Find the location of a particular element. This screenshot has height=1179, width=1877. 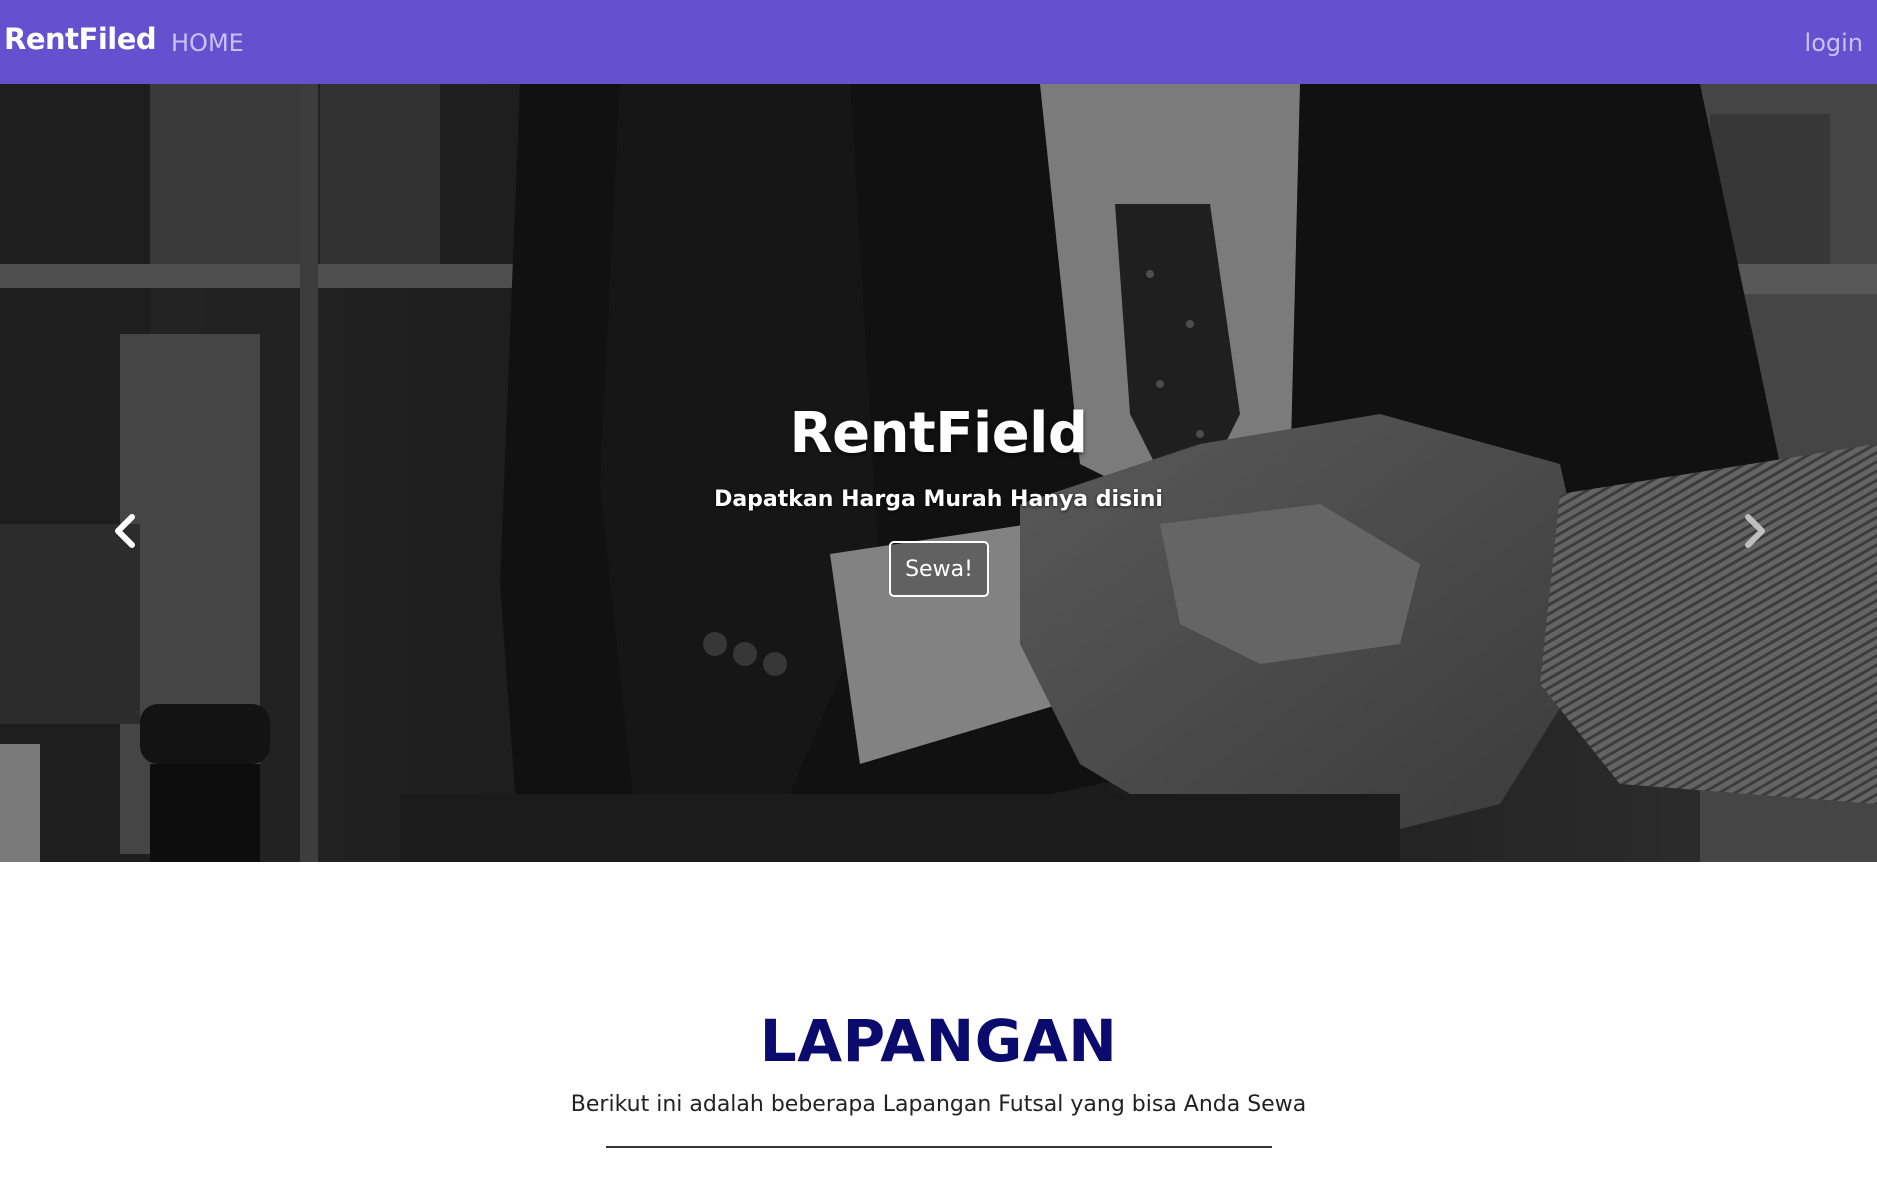

top-navbar: RentFiled HOME login is located at coordinates (938, 42).